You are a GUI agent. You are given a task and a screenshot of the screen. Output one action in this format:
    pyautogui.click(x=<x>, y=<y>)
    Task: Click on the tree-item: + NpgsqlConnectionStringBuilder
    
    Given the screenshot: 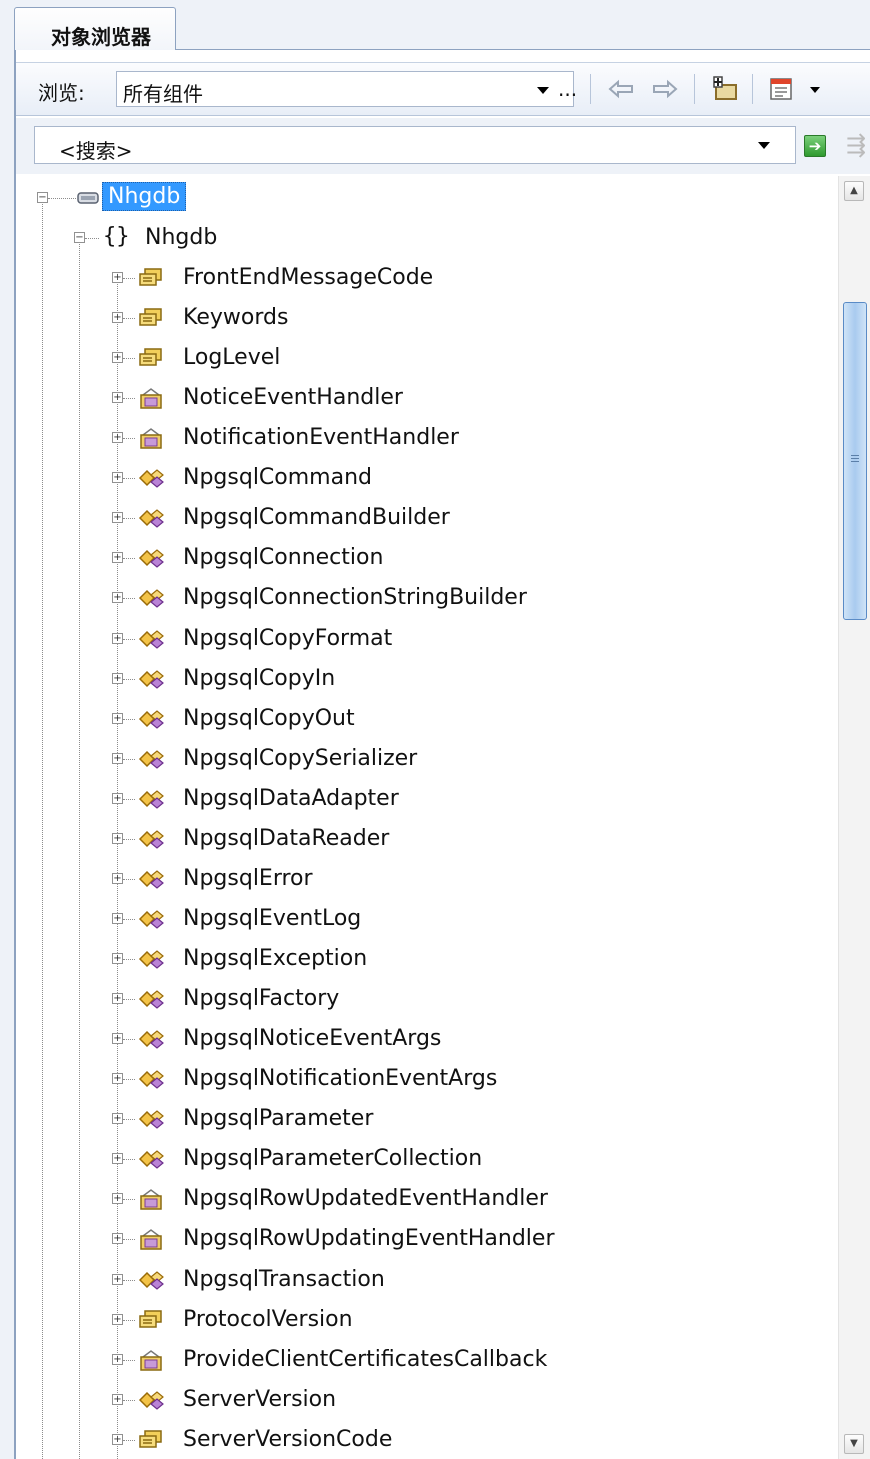 What is the action you would take?
    pyautogui.click(x=427, y=598)
    